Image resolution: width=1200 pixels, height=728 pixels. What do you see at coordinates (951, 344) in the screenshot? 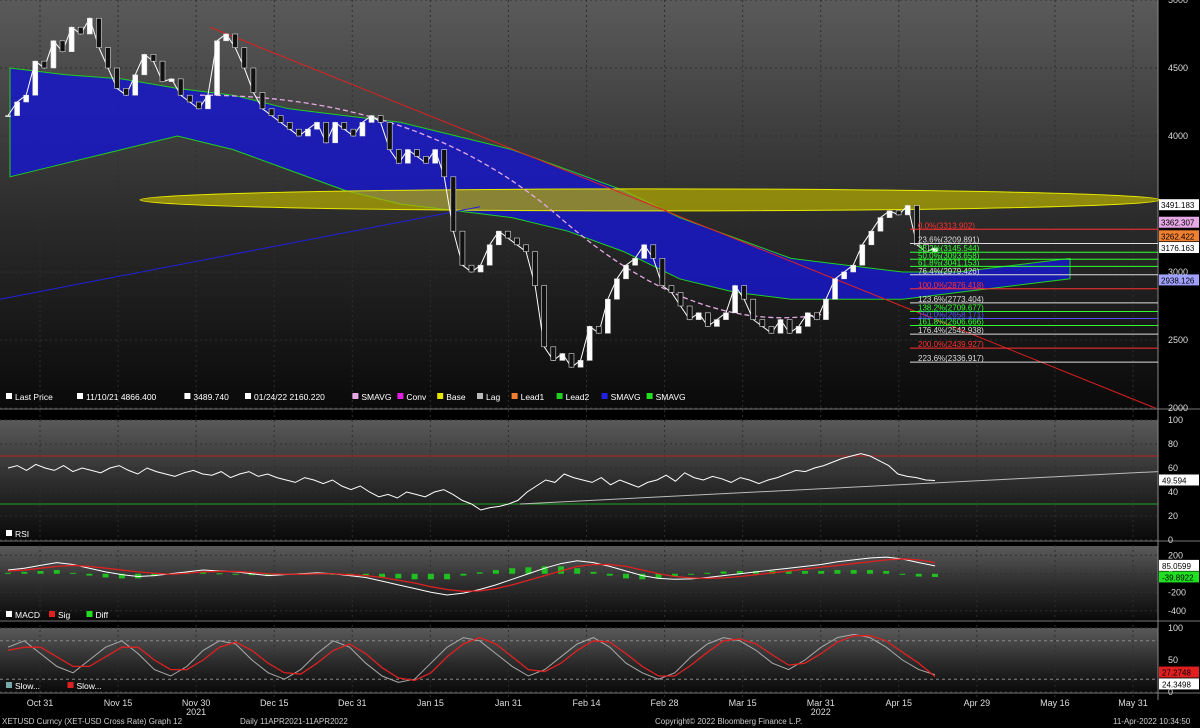
I see `fib-label: 200.0%(2439.927)` at bounding box center [951, 344].